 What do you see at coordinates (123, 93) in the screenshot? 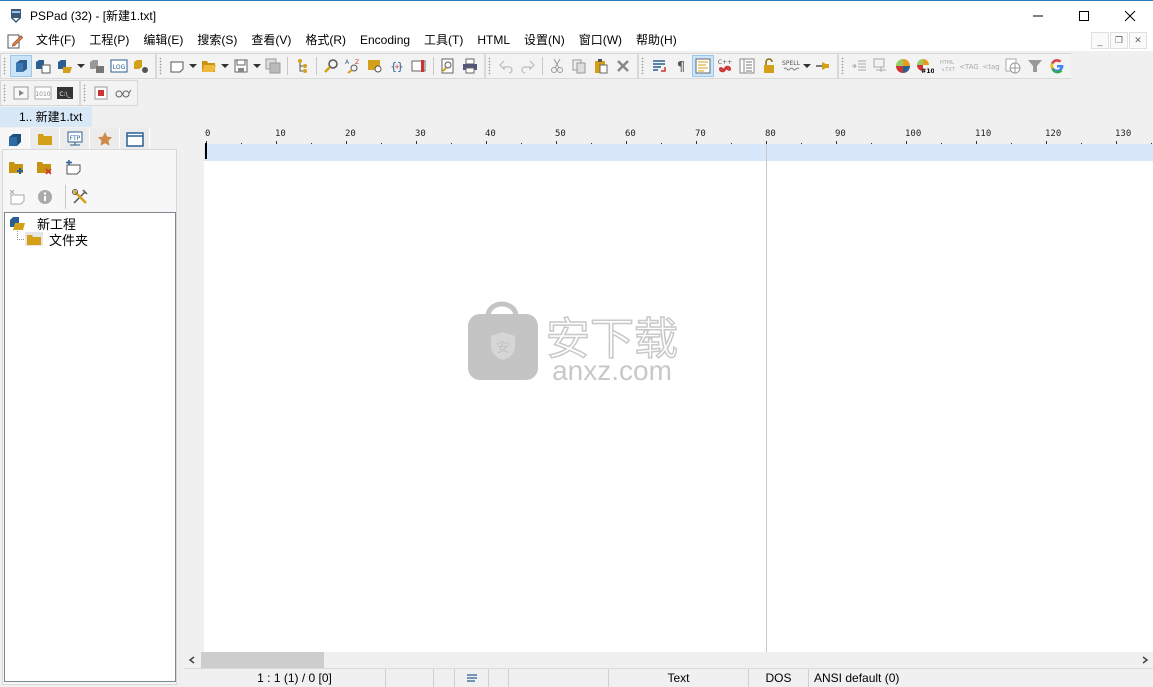
I see `glasses-button` at bounding box center [123, 93].